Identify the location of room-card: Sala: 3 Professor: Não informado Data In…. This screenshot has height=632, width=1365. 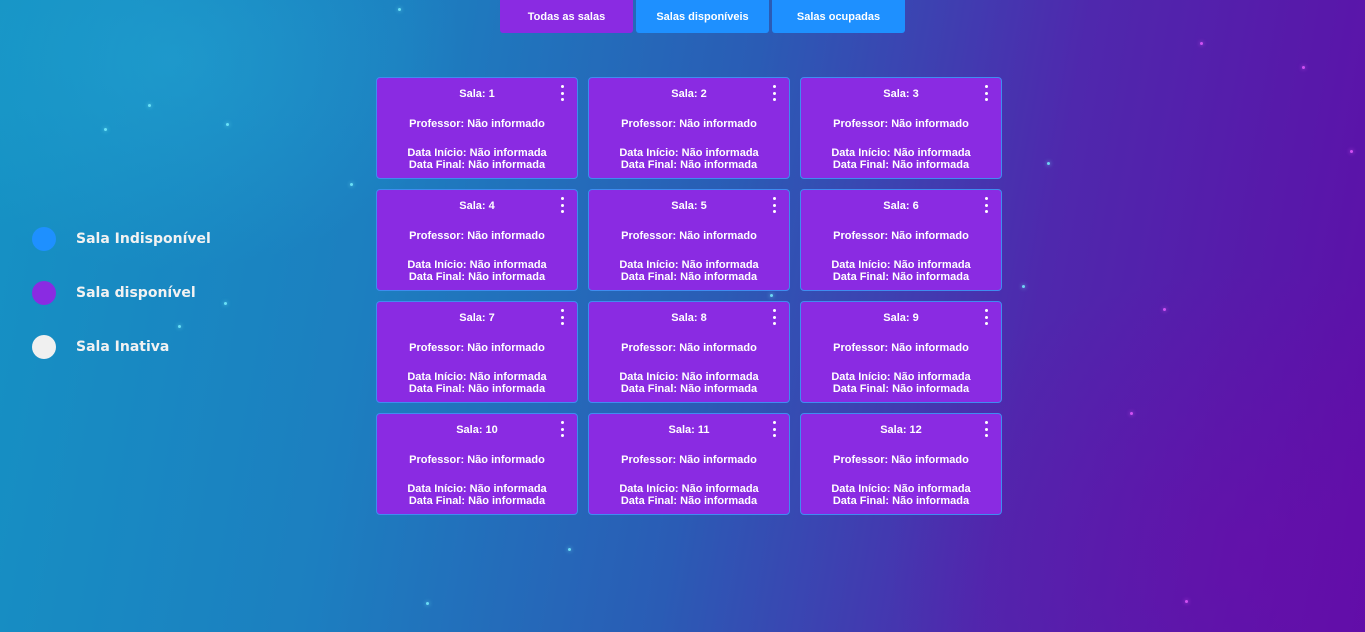
(901, 128).